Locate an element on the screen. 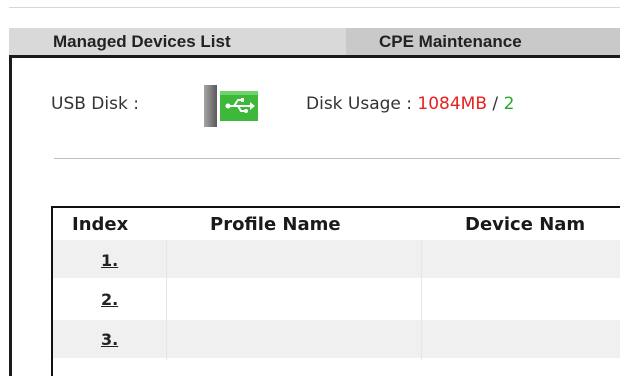 This screenshot has height=376, width=620. tab-cpe-maintenance: CPE Maintenance is located at coordinates (483, 41).